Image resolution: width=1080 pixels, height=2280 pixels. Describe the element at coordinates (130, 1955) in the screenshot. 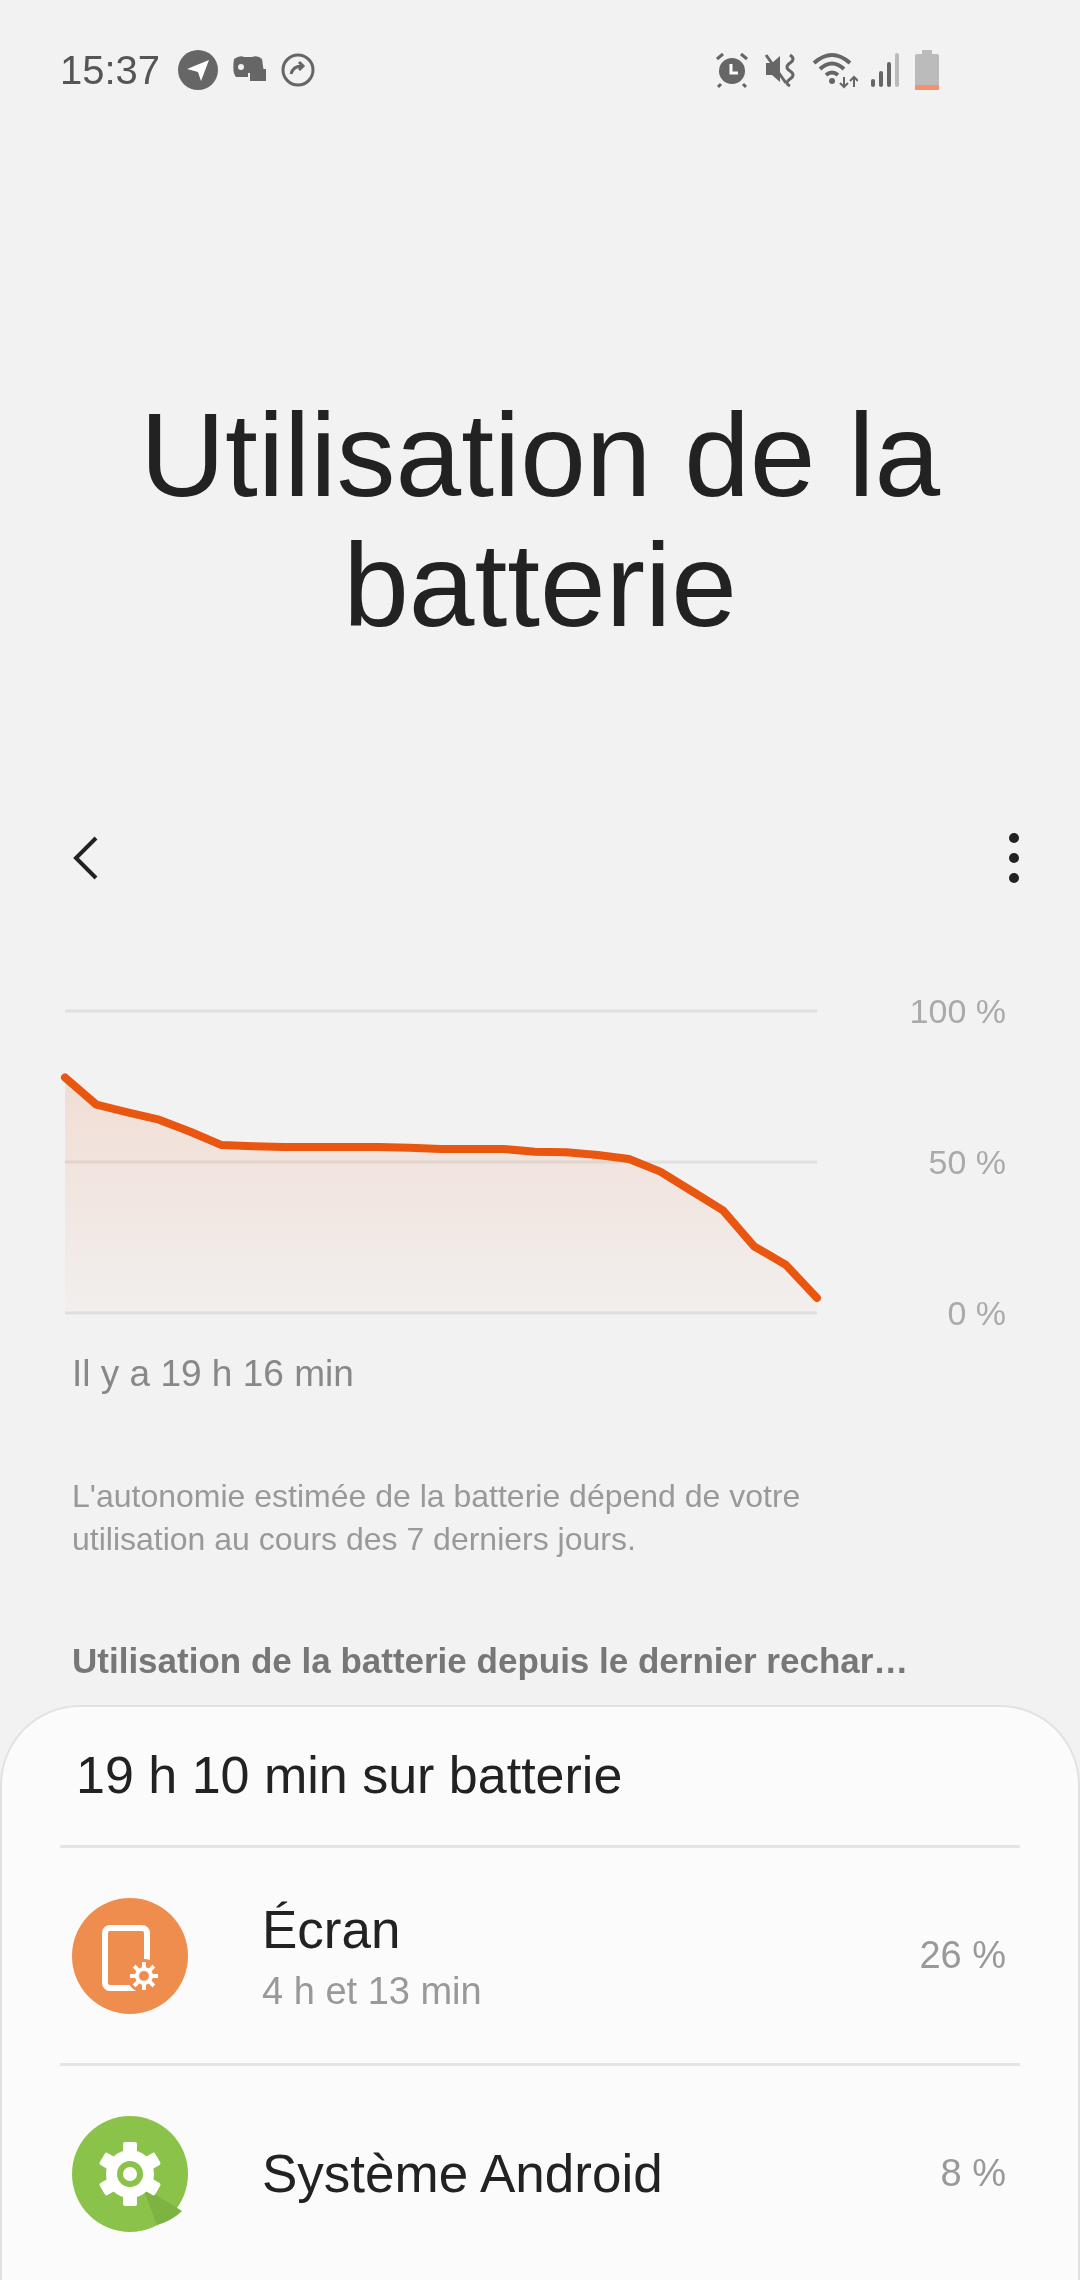

I see `tablet-brightness-icon` at that location.